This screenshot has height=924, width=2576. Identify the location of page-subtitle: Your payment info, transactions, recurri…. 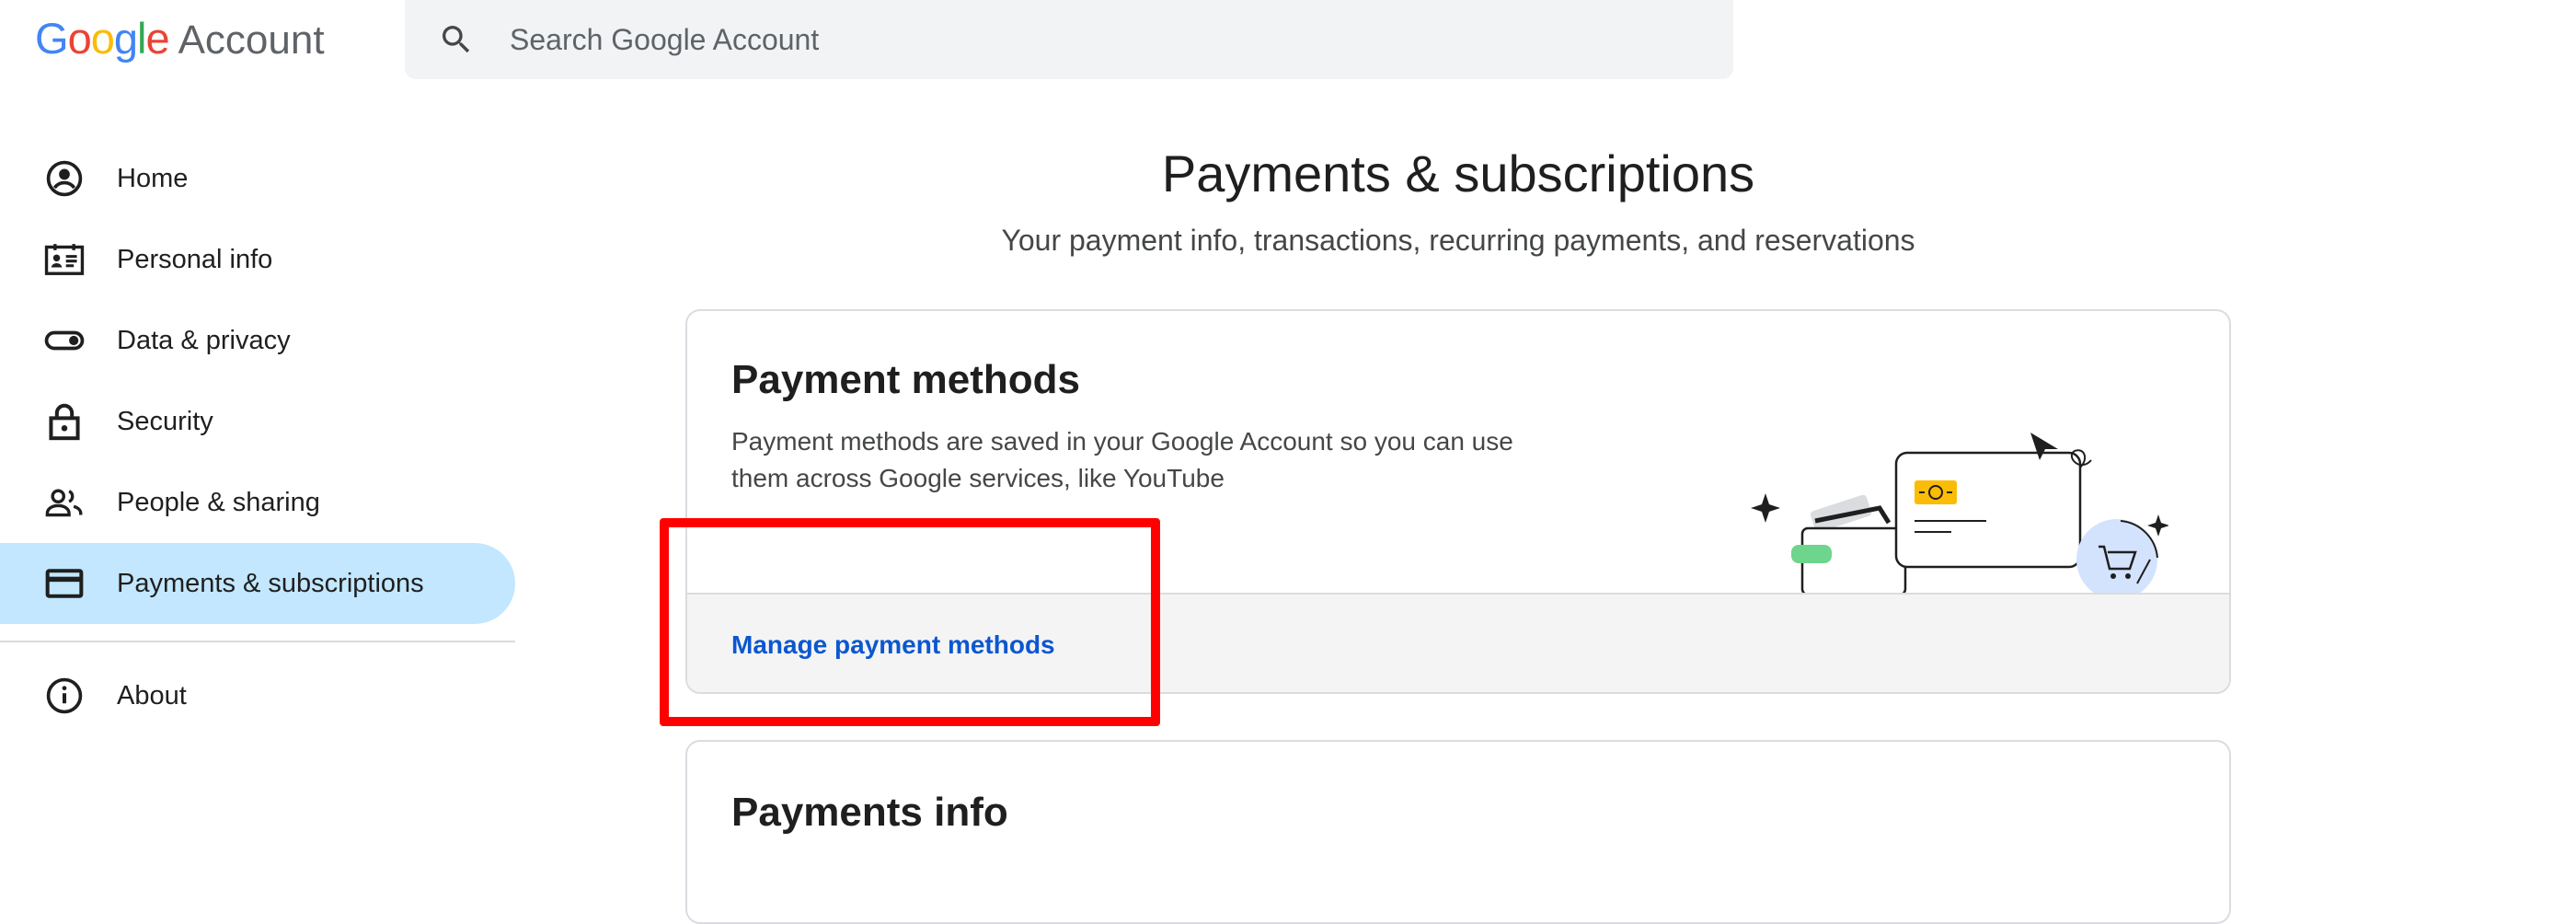
(1458, 240).